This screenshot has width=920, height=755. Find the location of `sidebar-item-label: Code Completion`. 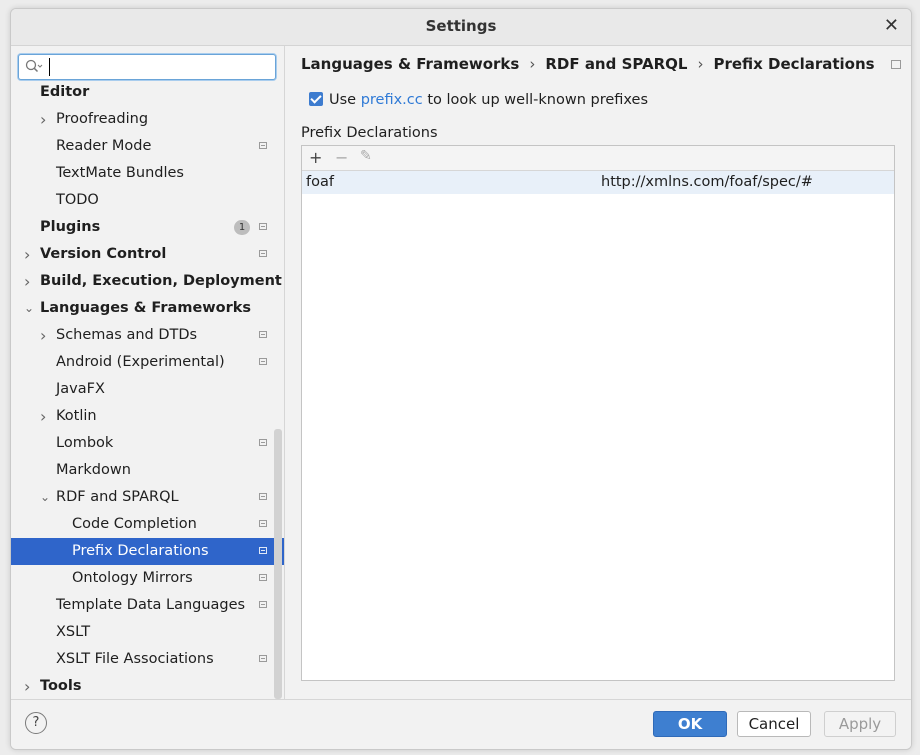

sidebar-item-label: Code Completion is located at coordinates (134, 524).